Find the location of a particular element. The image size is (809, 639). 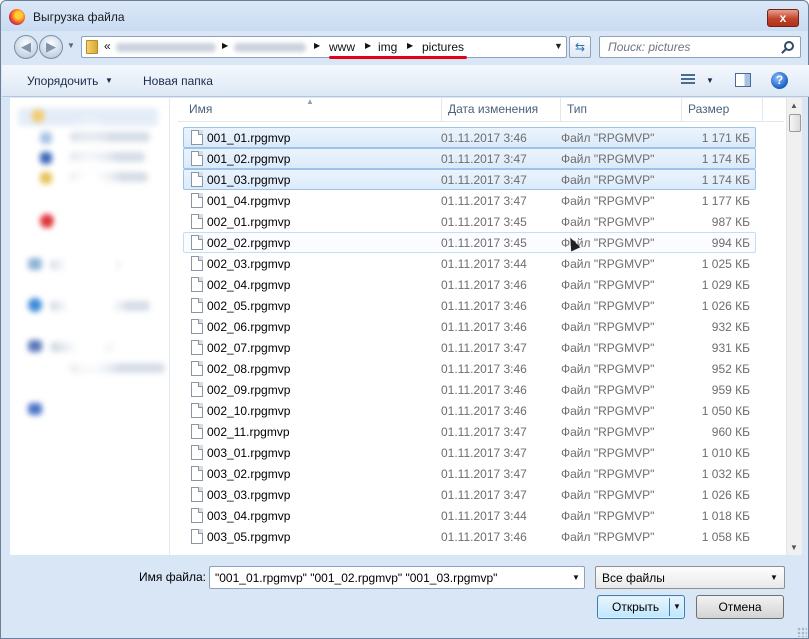

breadcrumb-overflow: « is located at coordinates (107, 46).